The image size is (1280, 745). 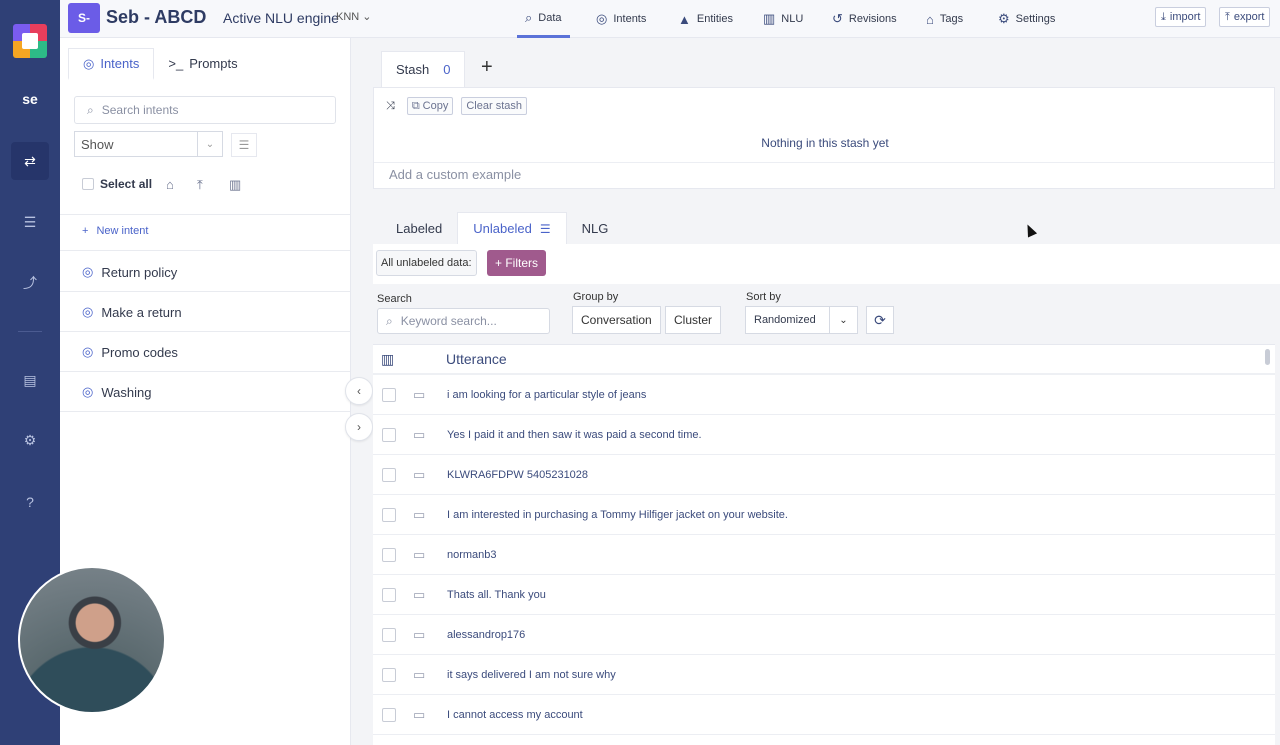 What do you see at coordinates (397, 359) in the screenshot?
I see `columns-icon: ▥` at bounding box center [397, 359].